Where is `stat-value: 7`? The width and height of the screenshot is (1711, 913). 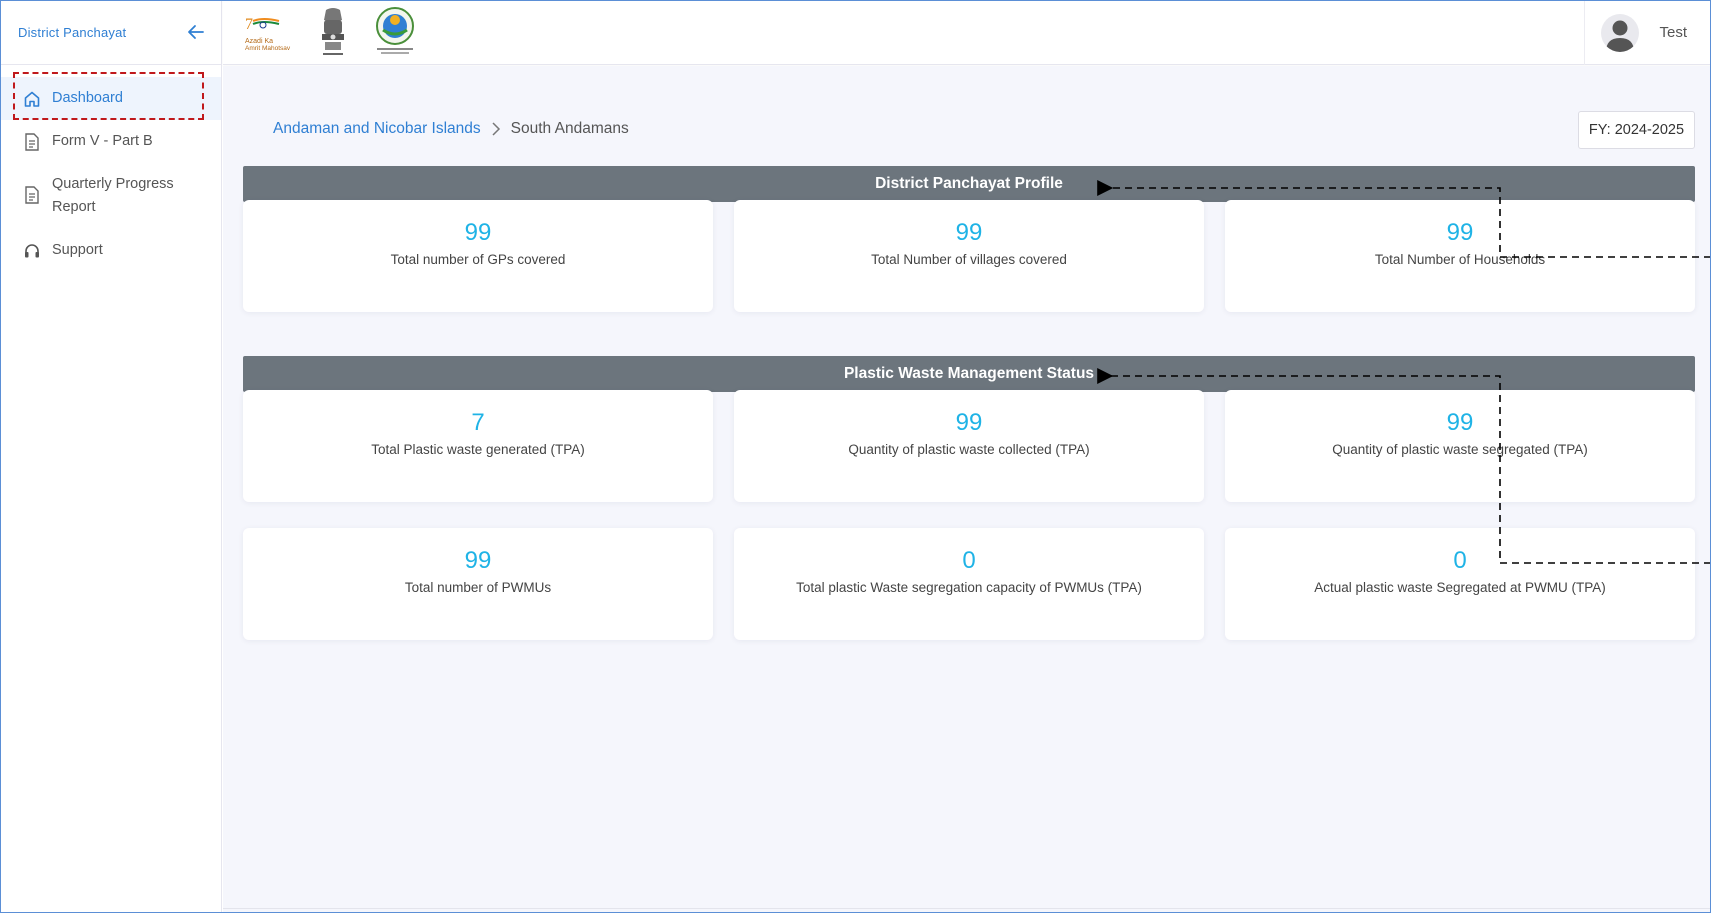 stat-value: 7 is located at coordinates (478, 422).